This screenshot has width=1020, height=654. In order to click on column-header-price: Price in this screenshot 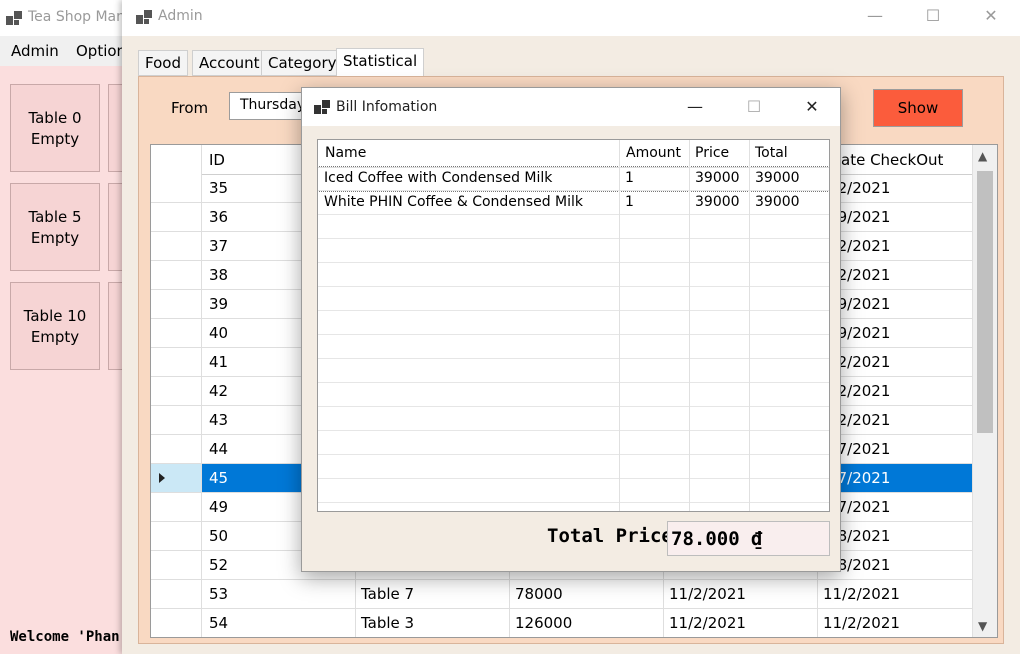, I will do `click(712, 153)`.